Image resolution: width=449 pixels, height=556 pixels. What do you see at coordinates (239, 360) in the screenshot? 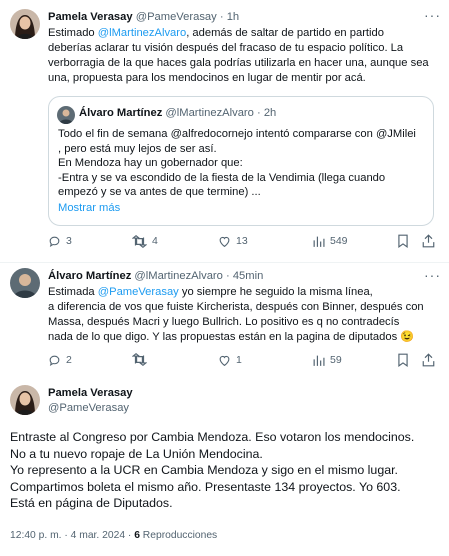
I see `like-count: 1` at bounding box center [239, 360].